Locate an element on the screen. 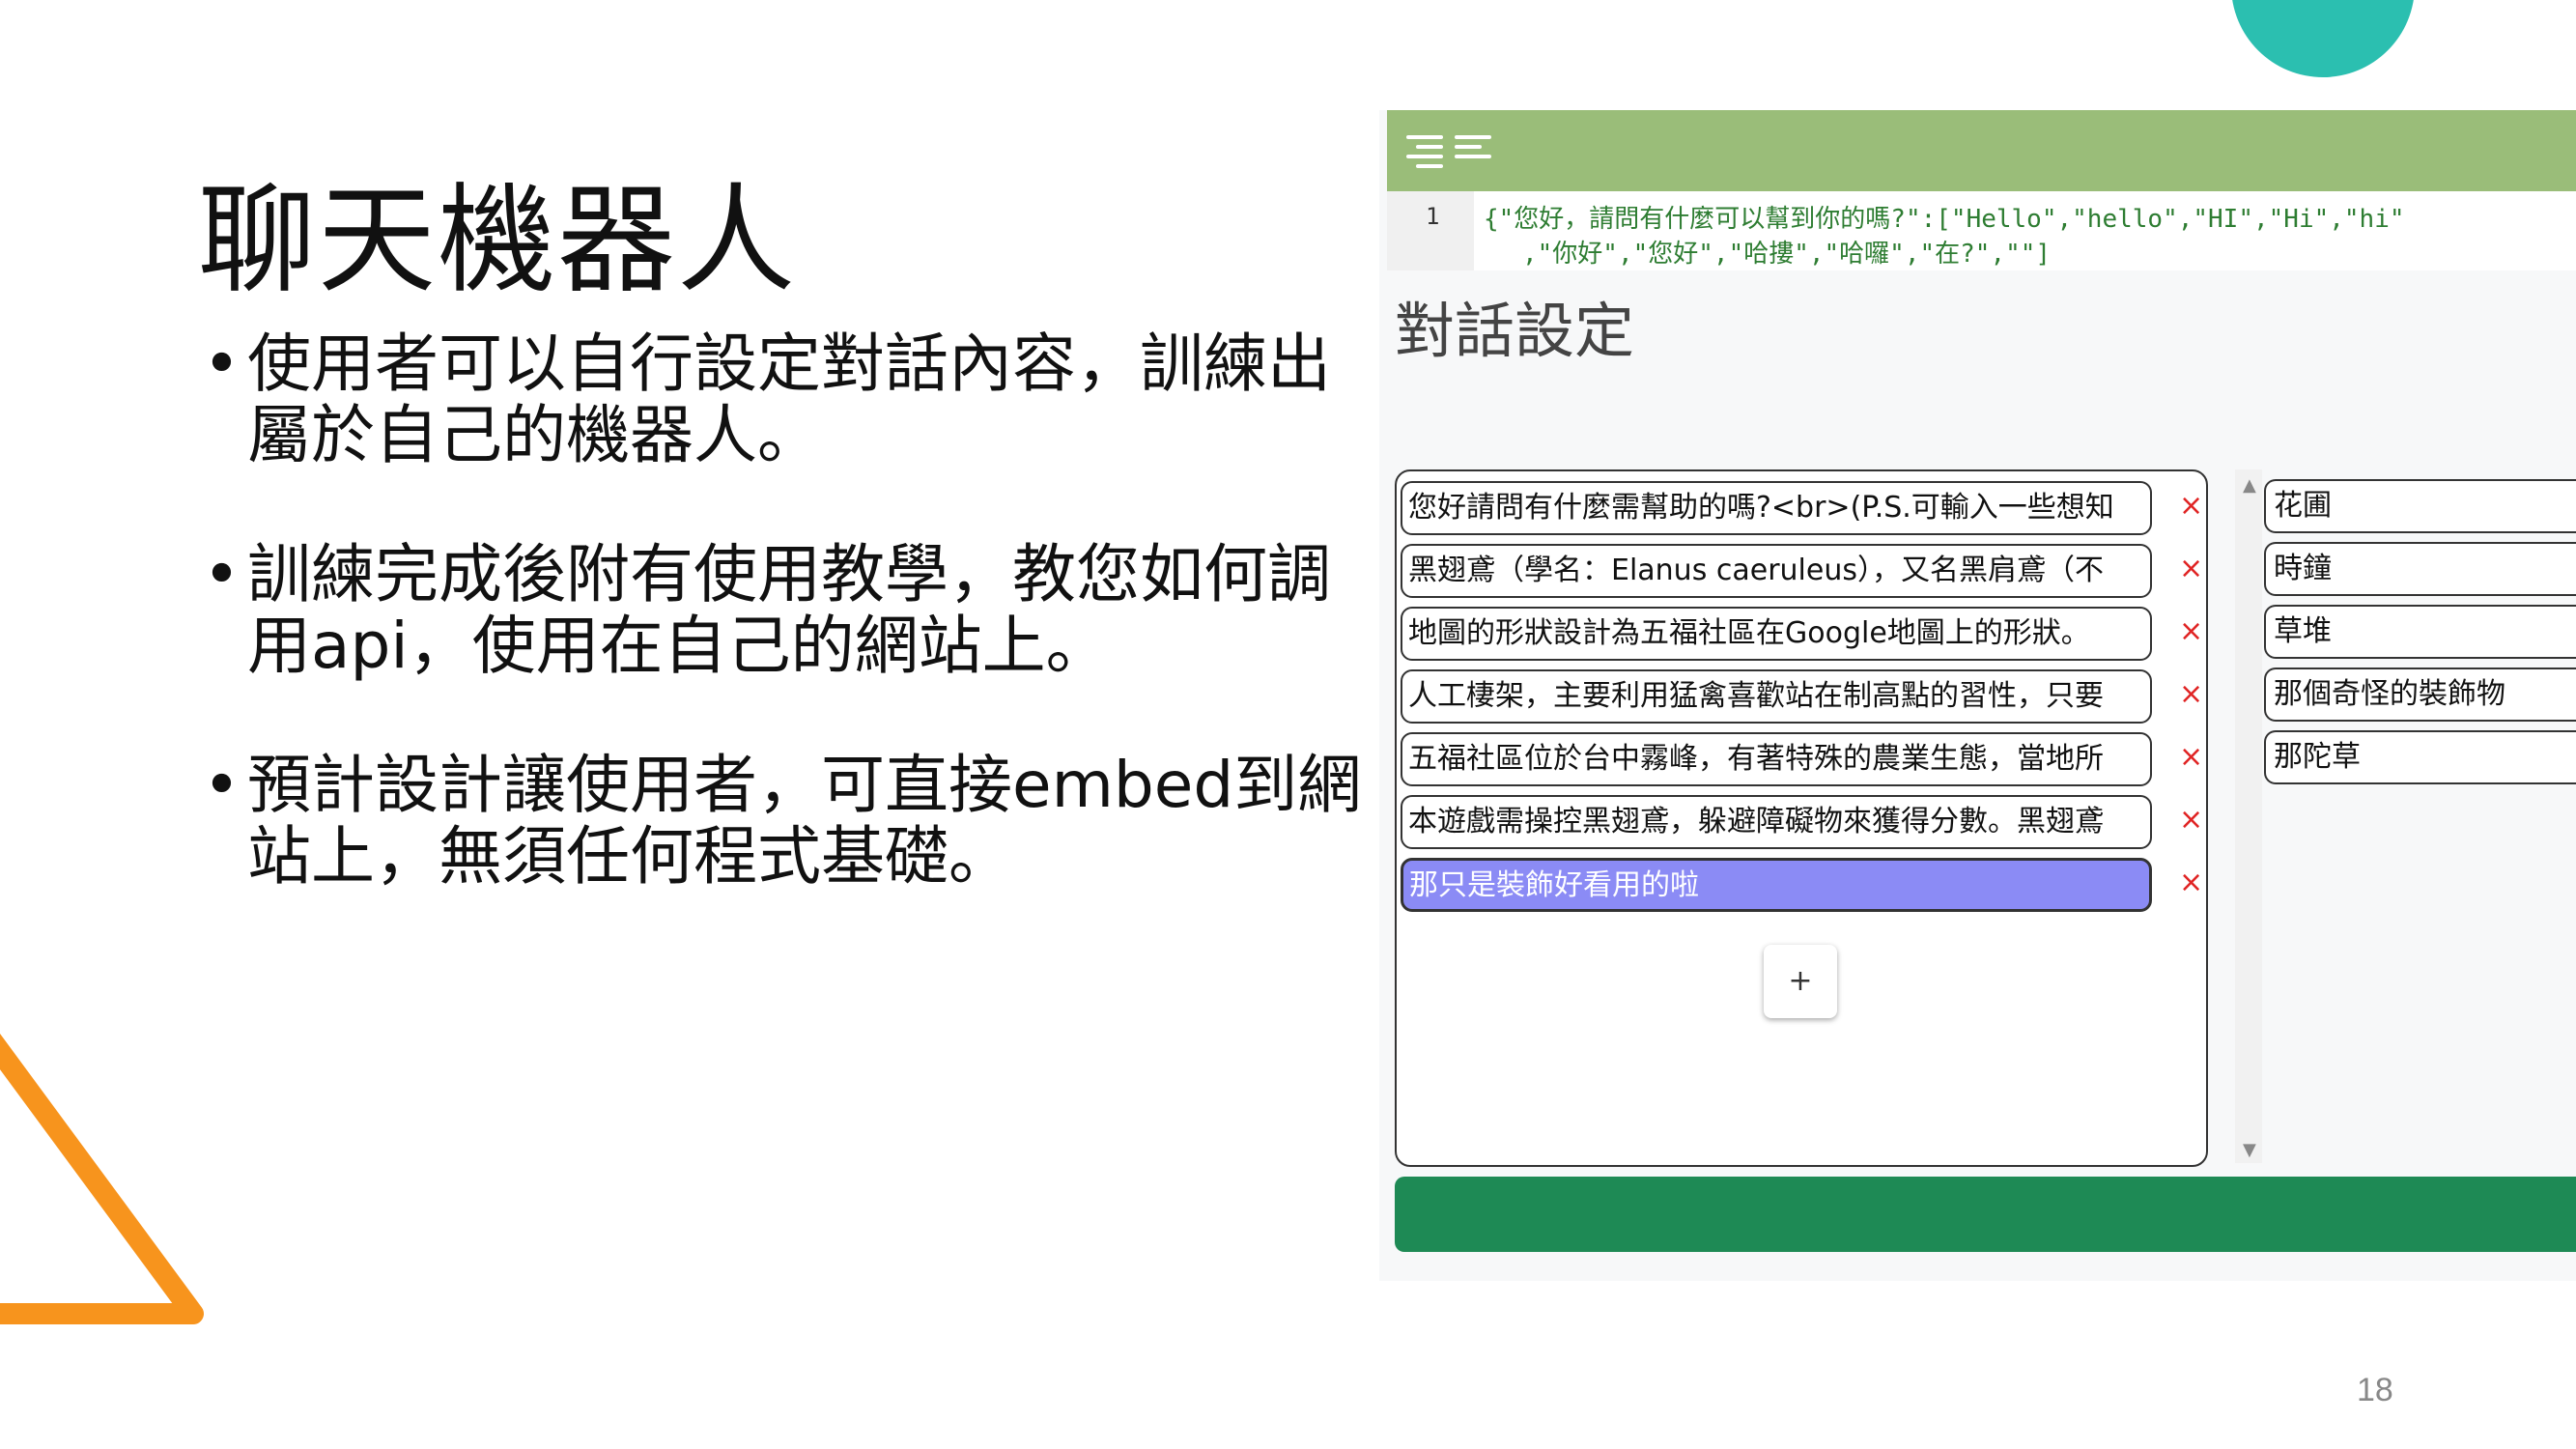  keyword-item: 草堆 is located at coordinates (2420, 632).